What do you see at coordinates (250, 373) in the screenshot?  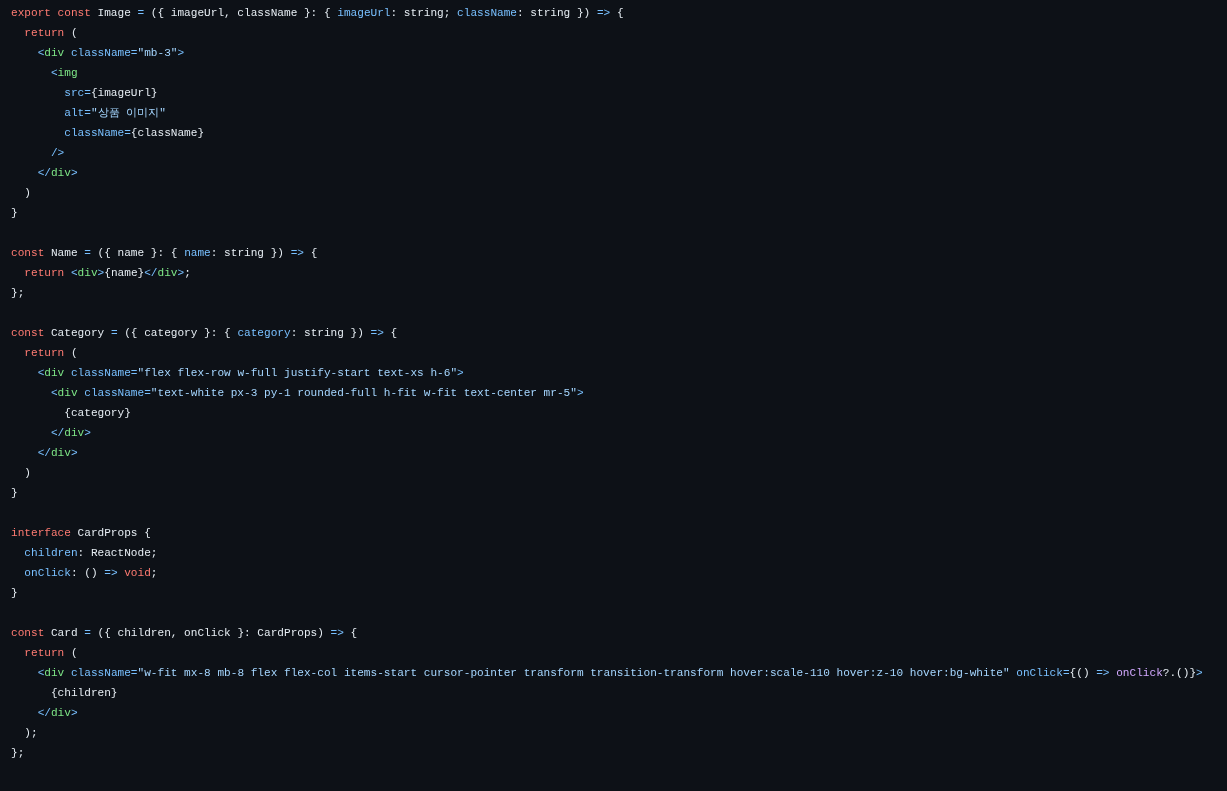 I see `code-line: <div className="flex flex-row w-full justify-start text-xs h-6">` at bounding box center [250, 373].